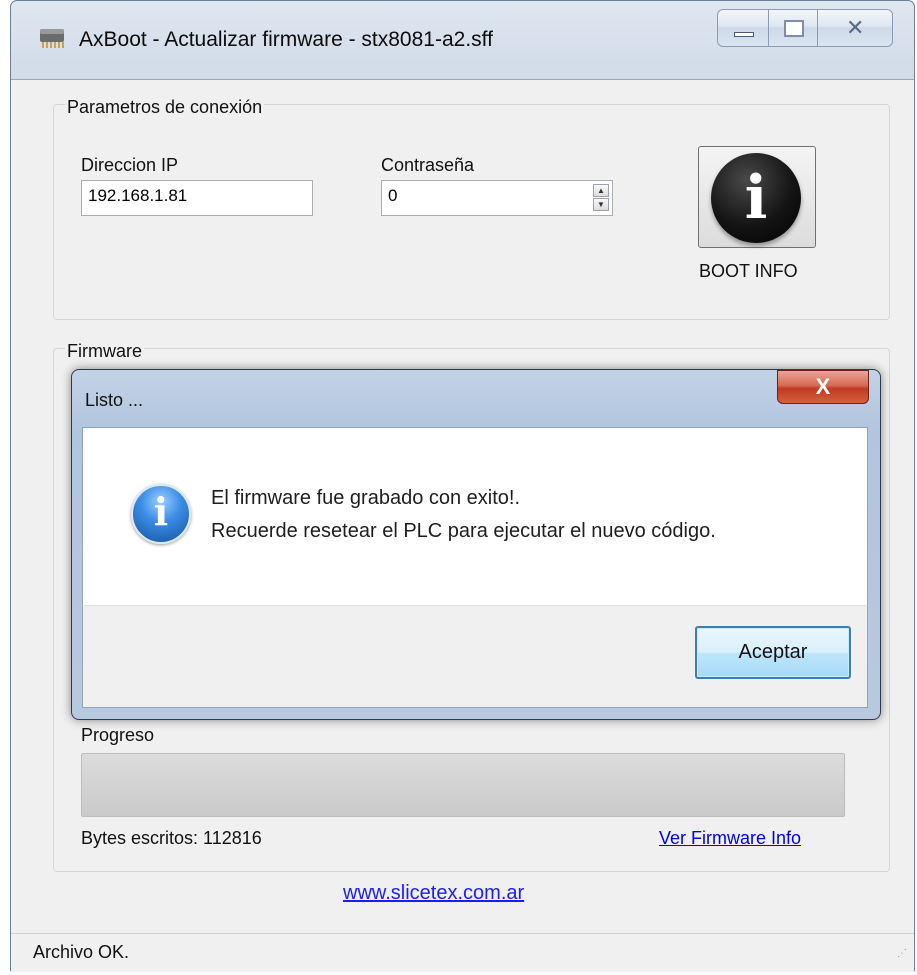 The image size is (917, 975). I want to click on ip-label: Direccion IP, so click(130, 165).